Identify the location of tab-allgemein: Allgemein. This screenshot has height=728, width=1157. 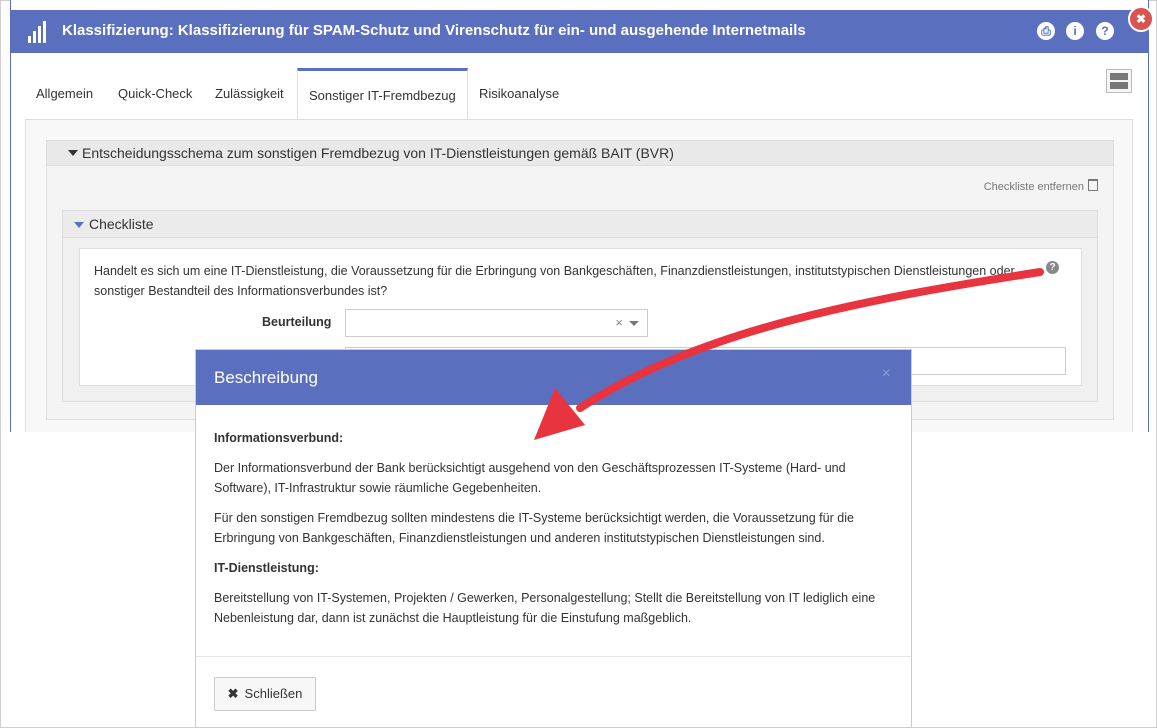
(64, 94).